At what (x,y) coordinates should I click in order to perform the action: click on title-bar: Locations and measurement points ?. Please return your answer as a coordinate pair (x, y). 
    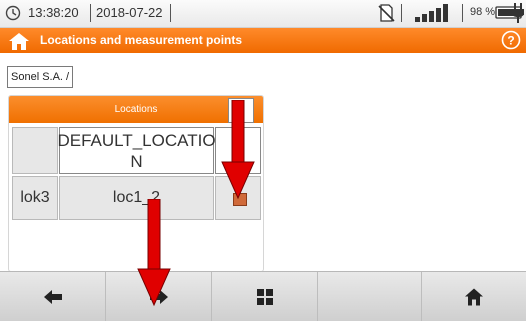
    Looking at the image, I should click on (263, 40).